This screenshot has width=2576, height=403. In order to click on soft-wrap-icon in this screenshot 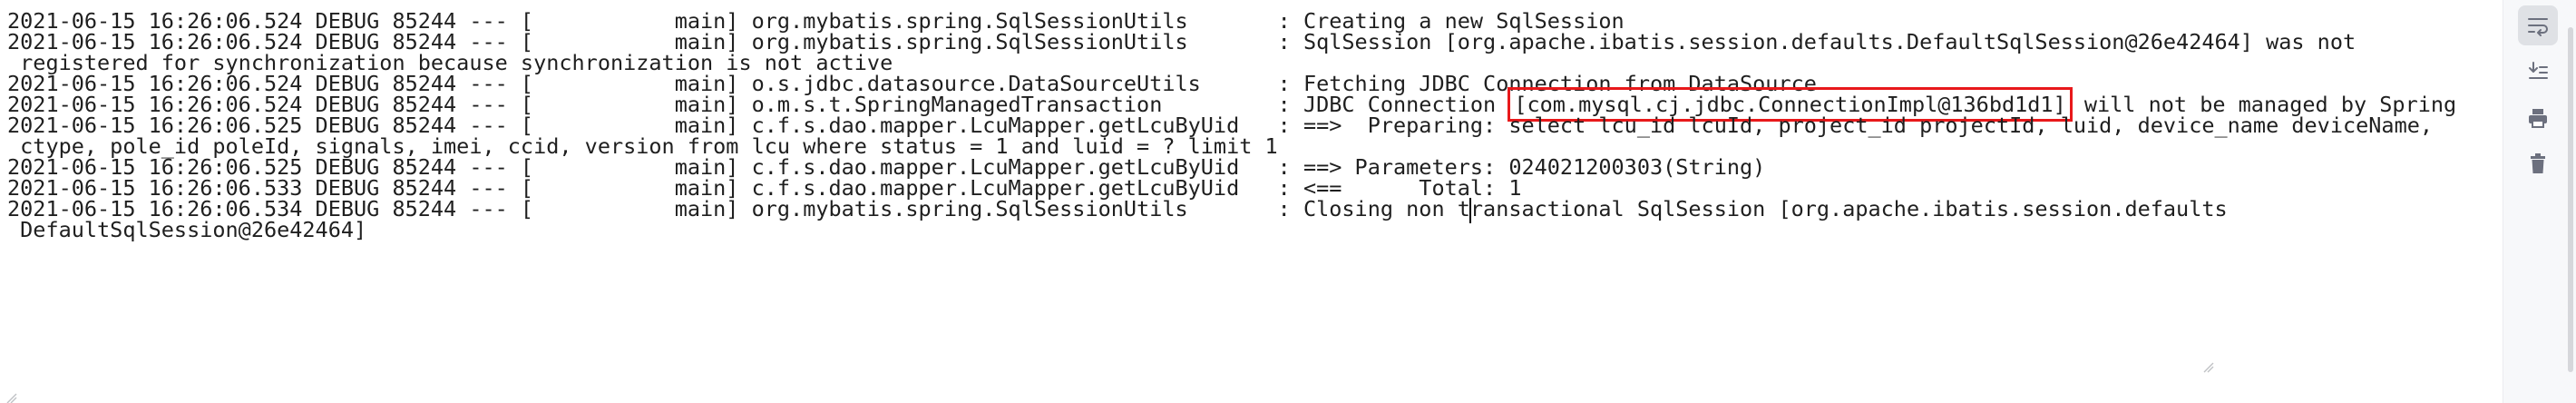, I will do `click(2538, 27)`.